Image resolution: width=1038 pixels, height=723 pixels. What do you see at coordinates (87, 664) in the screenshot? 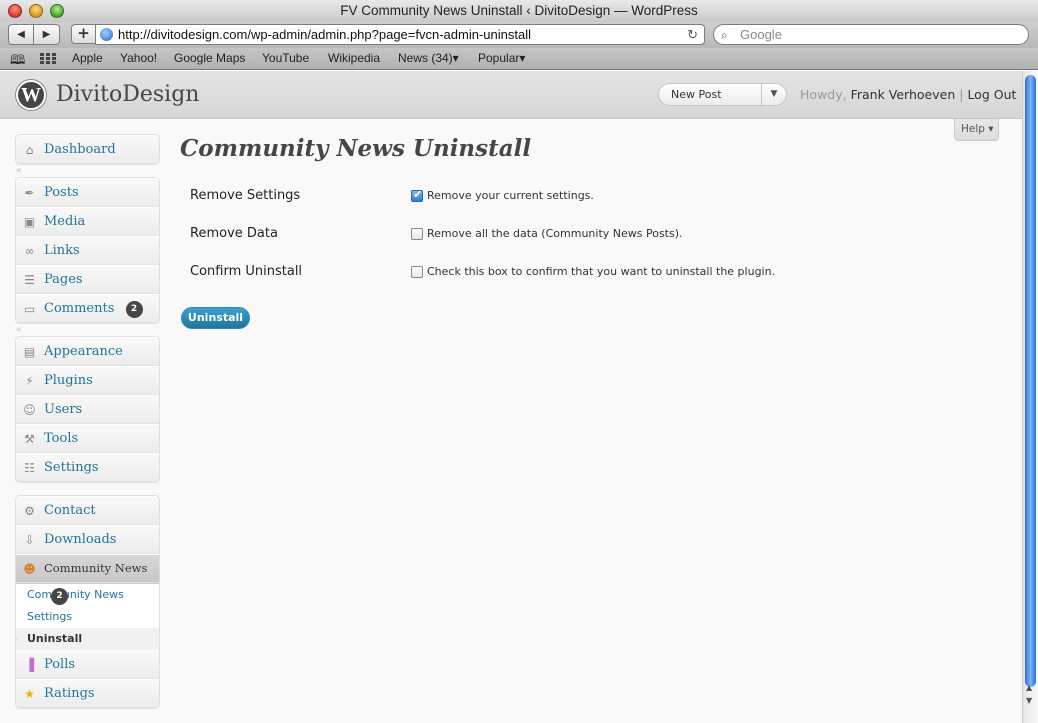
I see `menu-item-polls: ▐ Polls` at bounding box center [87, 664].